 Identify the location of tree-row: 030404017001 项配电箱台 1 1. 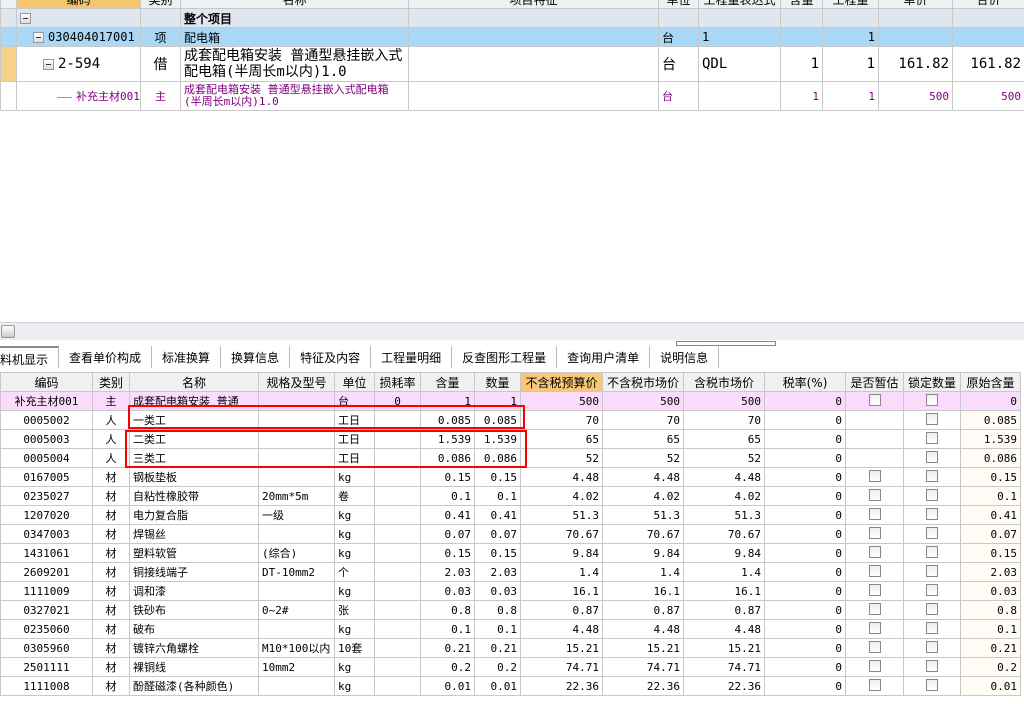
(512, 37).